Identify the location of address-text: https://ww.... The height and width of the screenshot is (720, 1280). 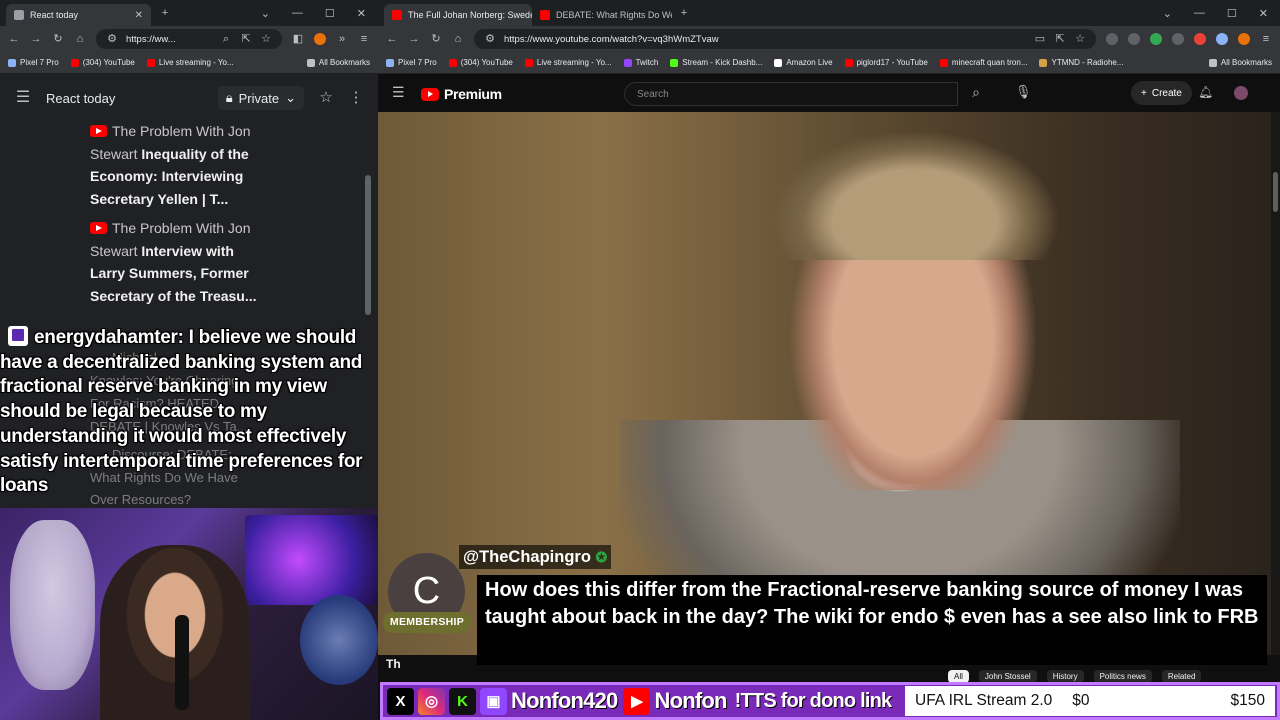
(151, 39).